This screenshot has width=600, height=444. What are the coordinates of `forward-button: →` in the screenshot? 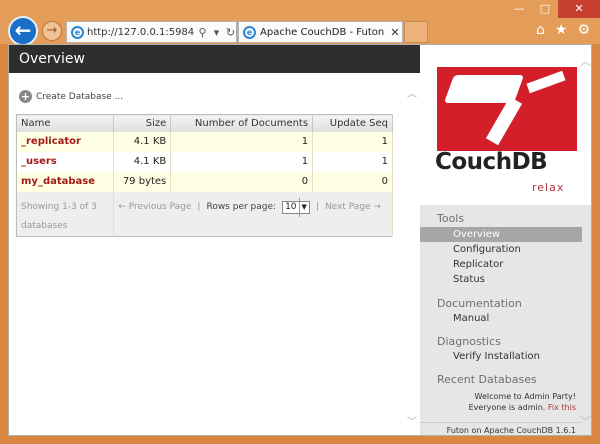 It's located at (52, 31).